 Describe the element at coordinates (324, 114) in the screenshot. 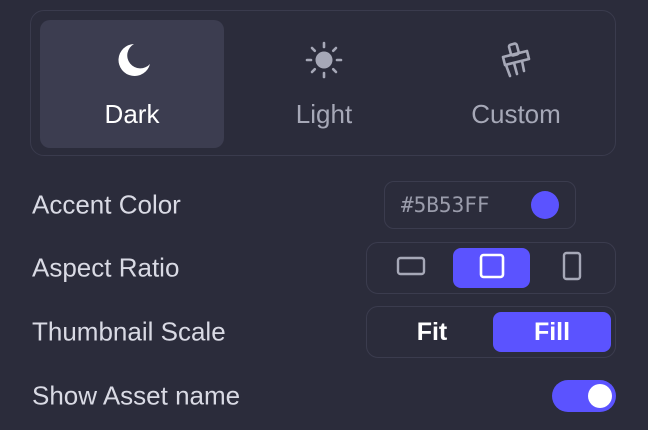

I see `theme-option-label: Light` at that location.